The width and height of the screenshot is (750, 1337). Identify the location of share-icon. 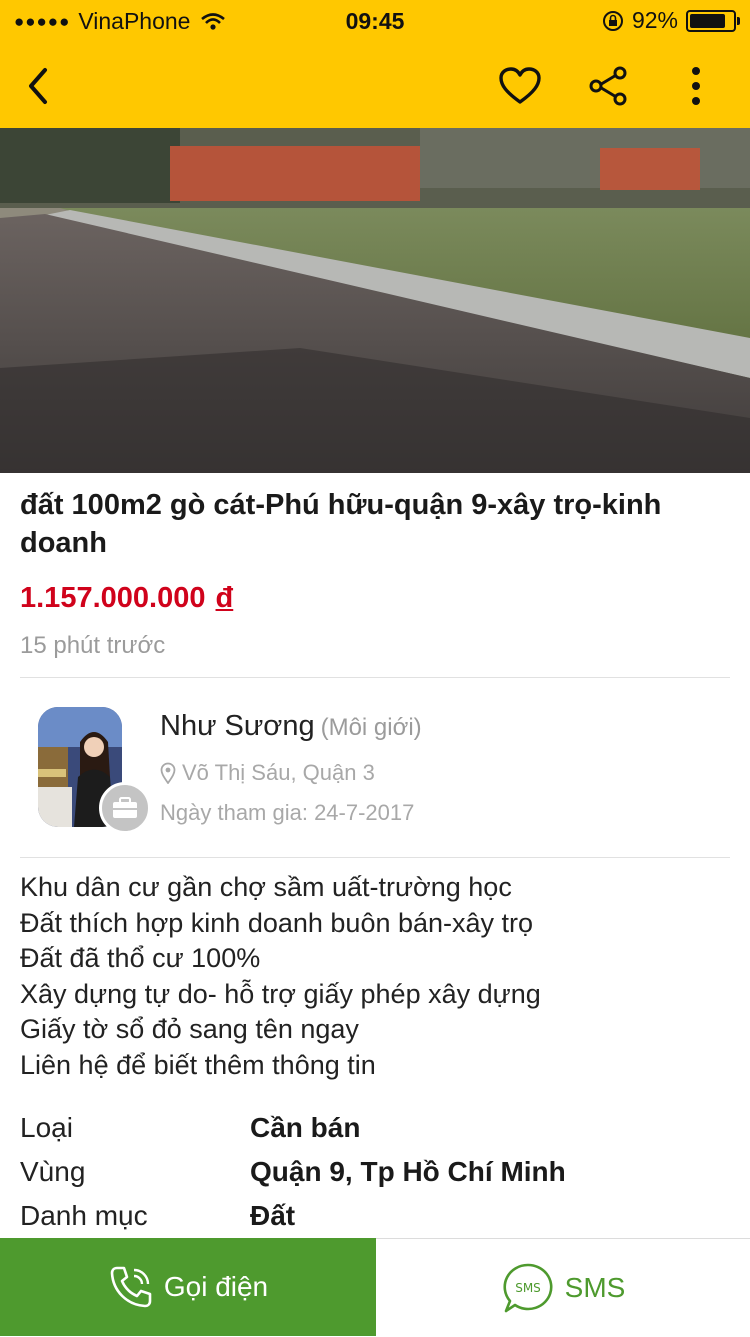
(608, 86).